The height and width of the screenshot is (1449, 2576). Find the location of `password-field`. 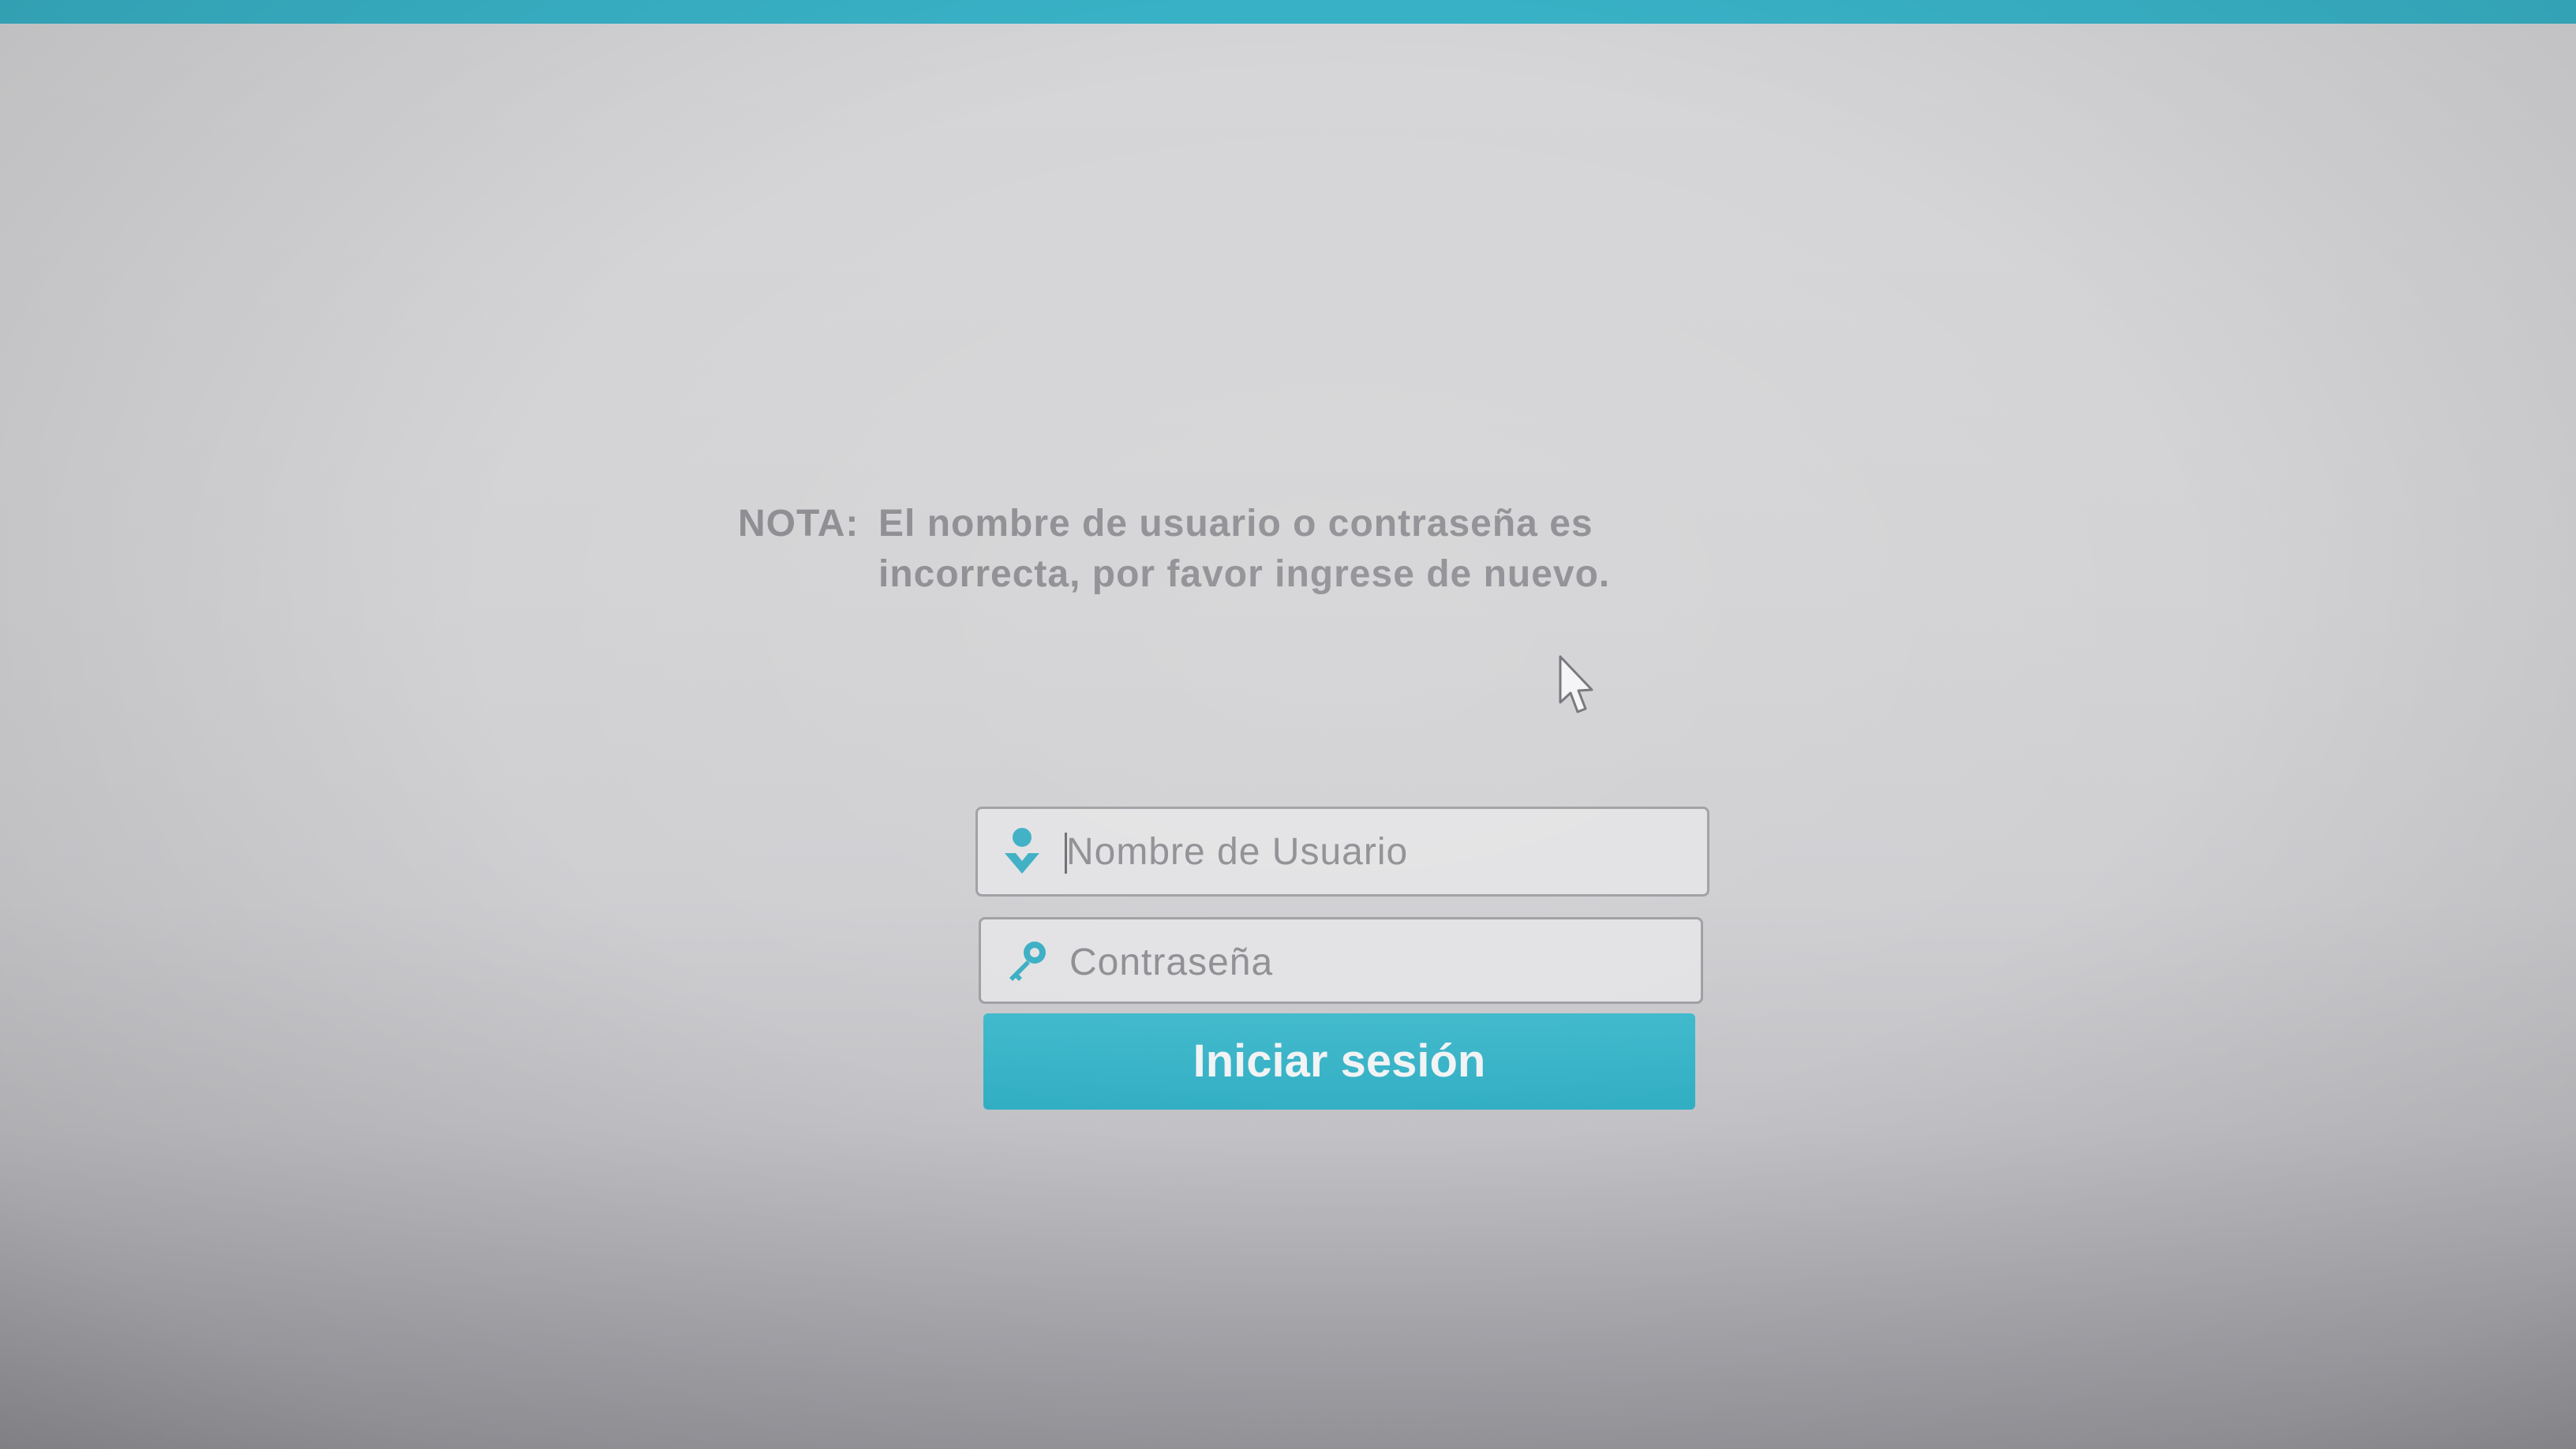

password-field is located at coordinates (1341, 960).